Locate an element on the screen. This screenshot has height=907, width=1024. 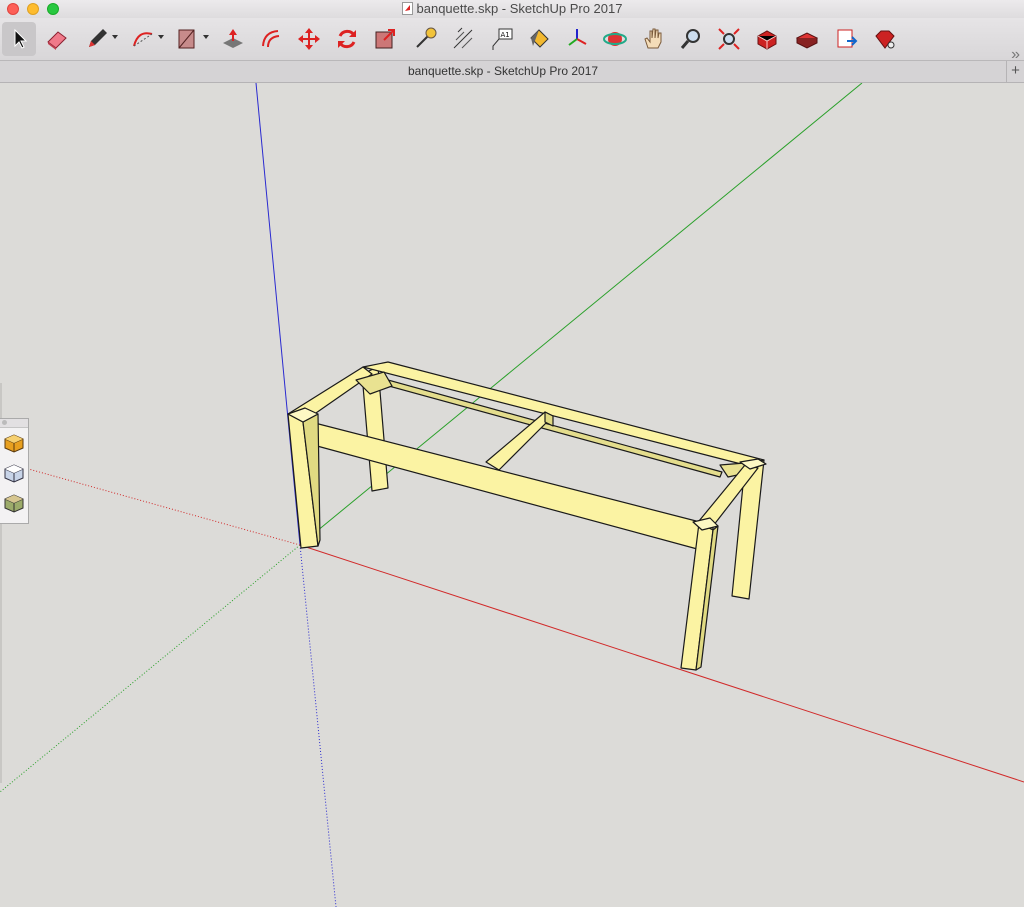
blue-axis-negative is located at coordinates (318, 725).